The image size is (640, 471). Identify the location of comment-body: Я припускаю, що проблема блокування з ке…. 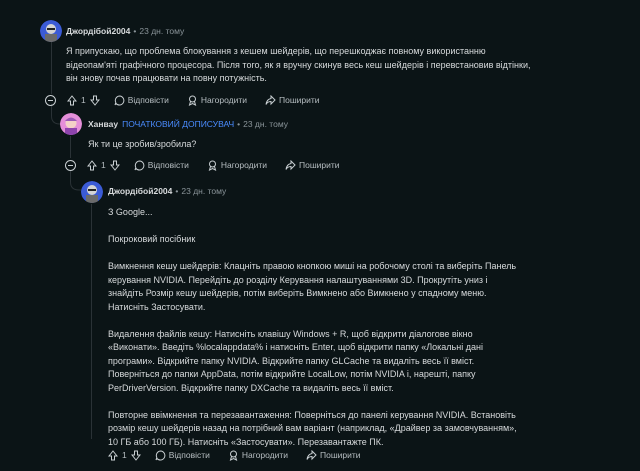
(301, 65).